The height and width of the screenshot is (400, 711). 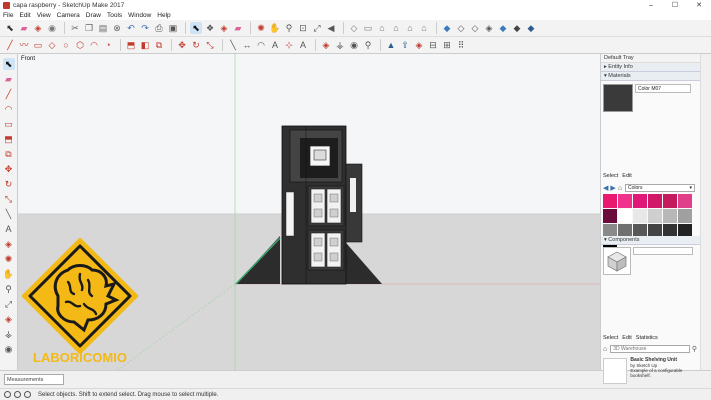 I want to click on print-icon: ⎙, so click(x=159, y=28).